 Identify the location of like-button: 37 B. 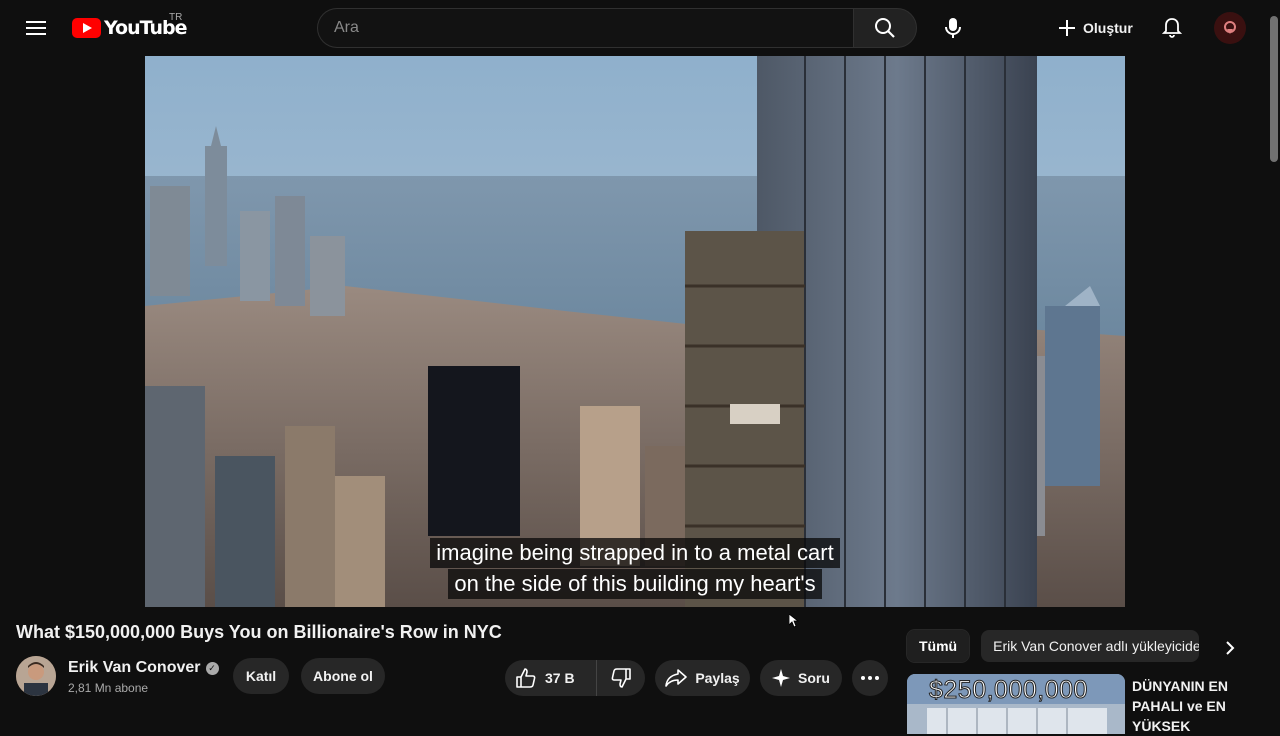
(551, 678).